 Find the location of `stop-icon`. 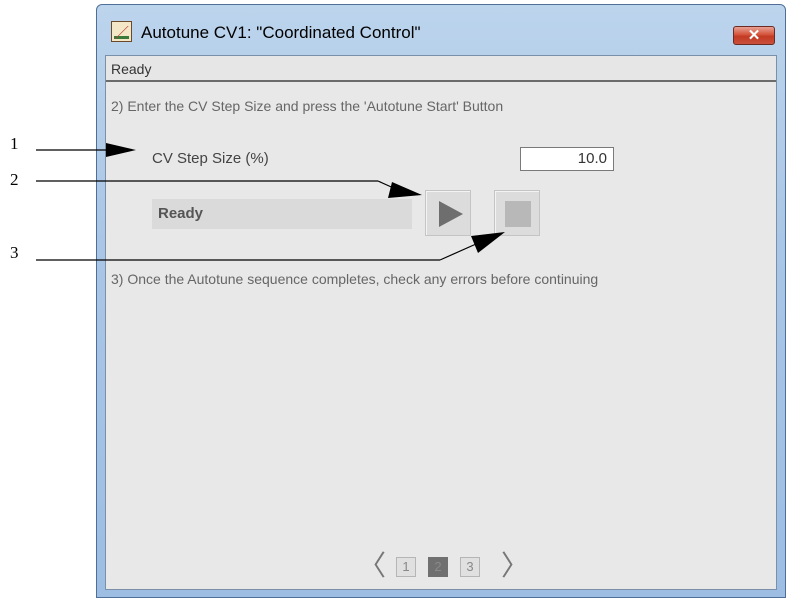

stop-icon is located at coordinates (518, 214).